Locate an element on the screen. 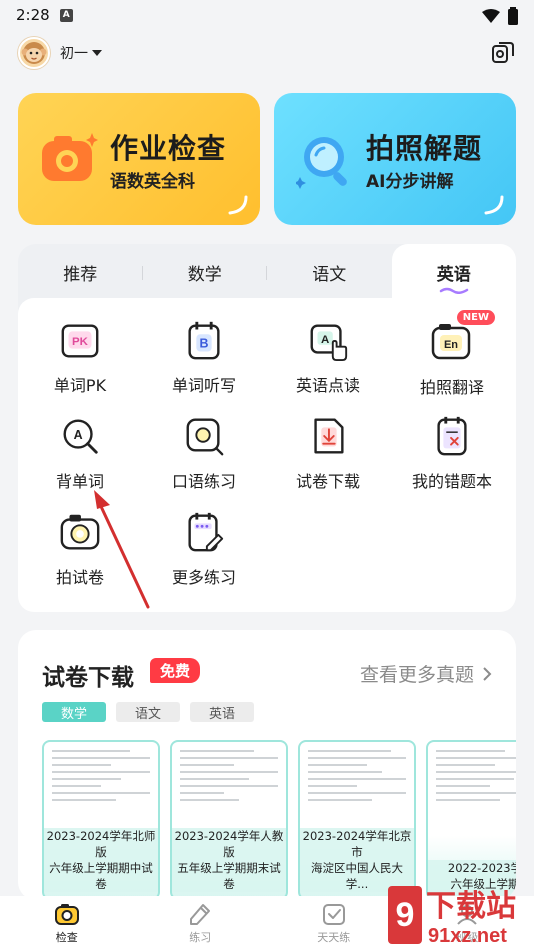  tool-mistake-book: 我的错题本 is located at coordinates (452, 447).